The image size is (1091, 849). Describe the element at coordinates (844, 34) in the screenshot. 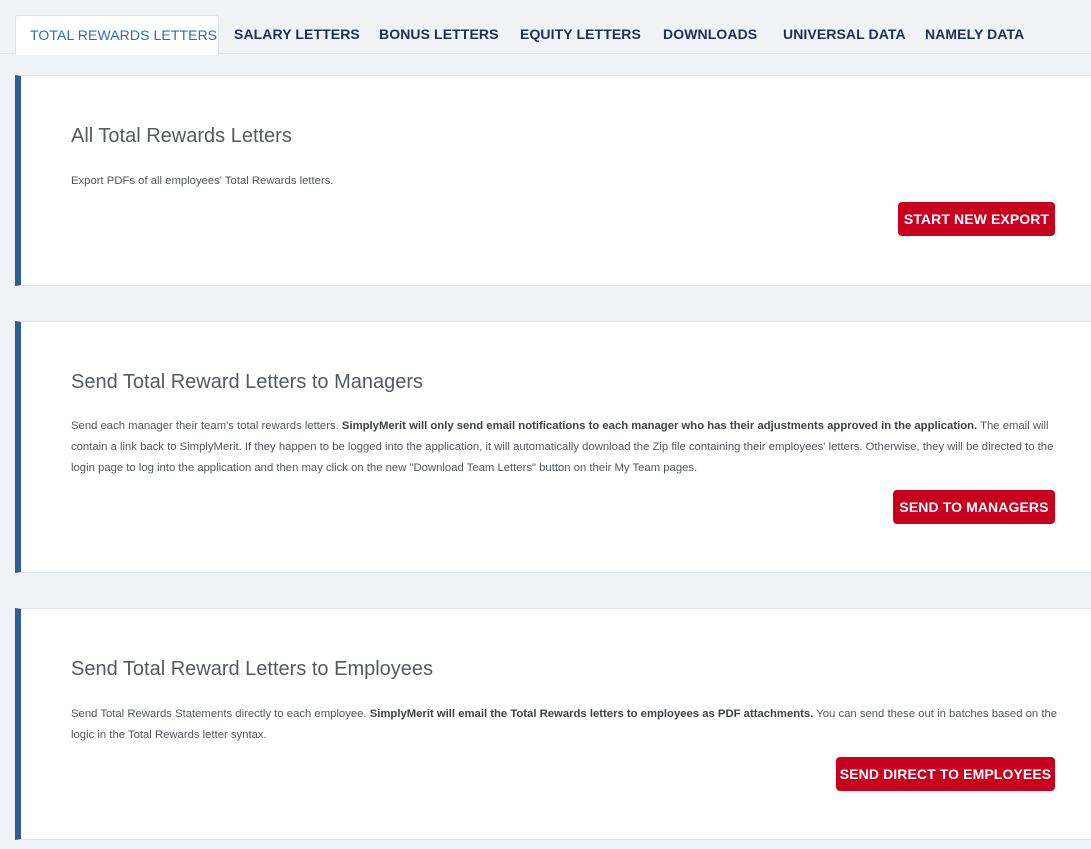

I see `tab-universal-data: UNIVERSAL DATA` at that location.